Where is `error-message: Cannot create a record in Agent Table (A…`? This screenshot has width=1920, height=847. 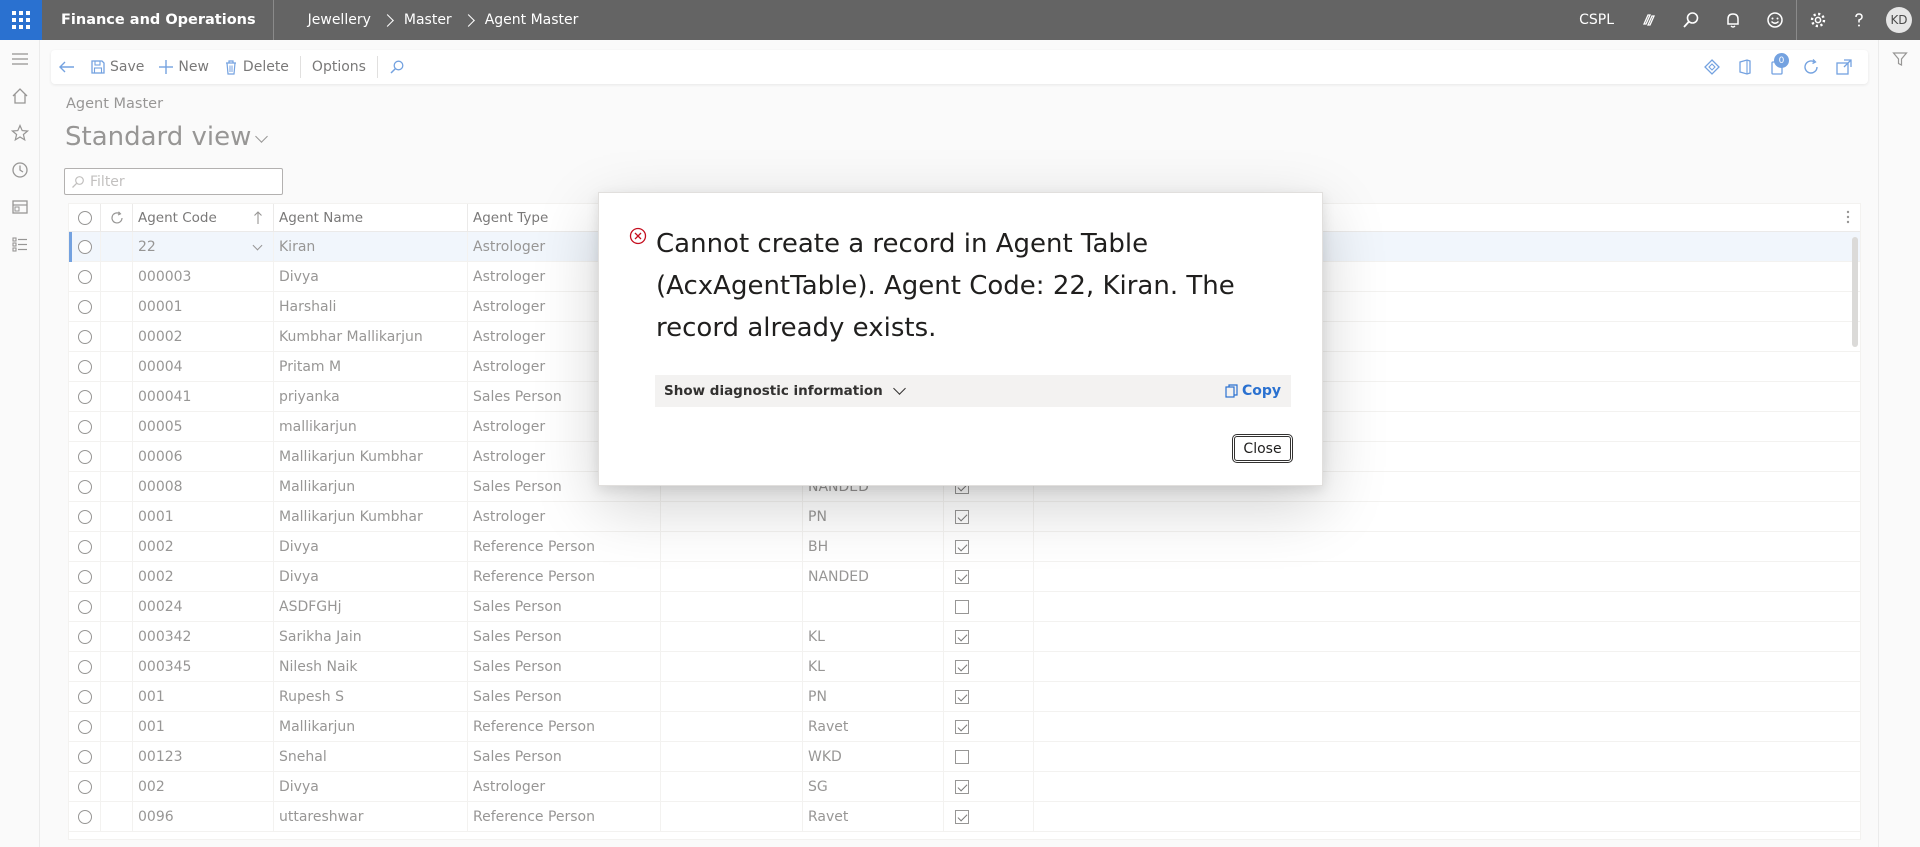
error-message: Cannot create a record in Agent Table (A… is located at coordinates (945, 286).